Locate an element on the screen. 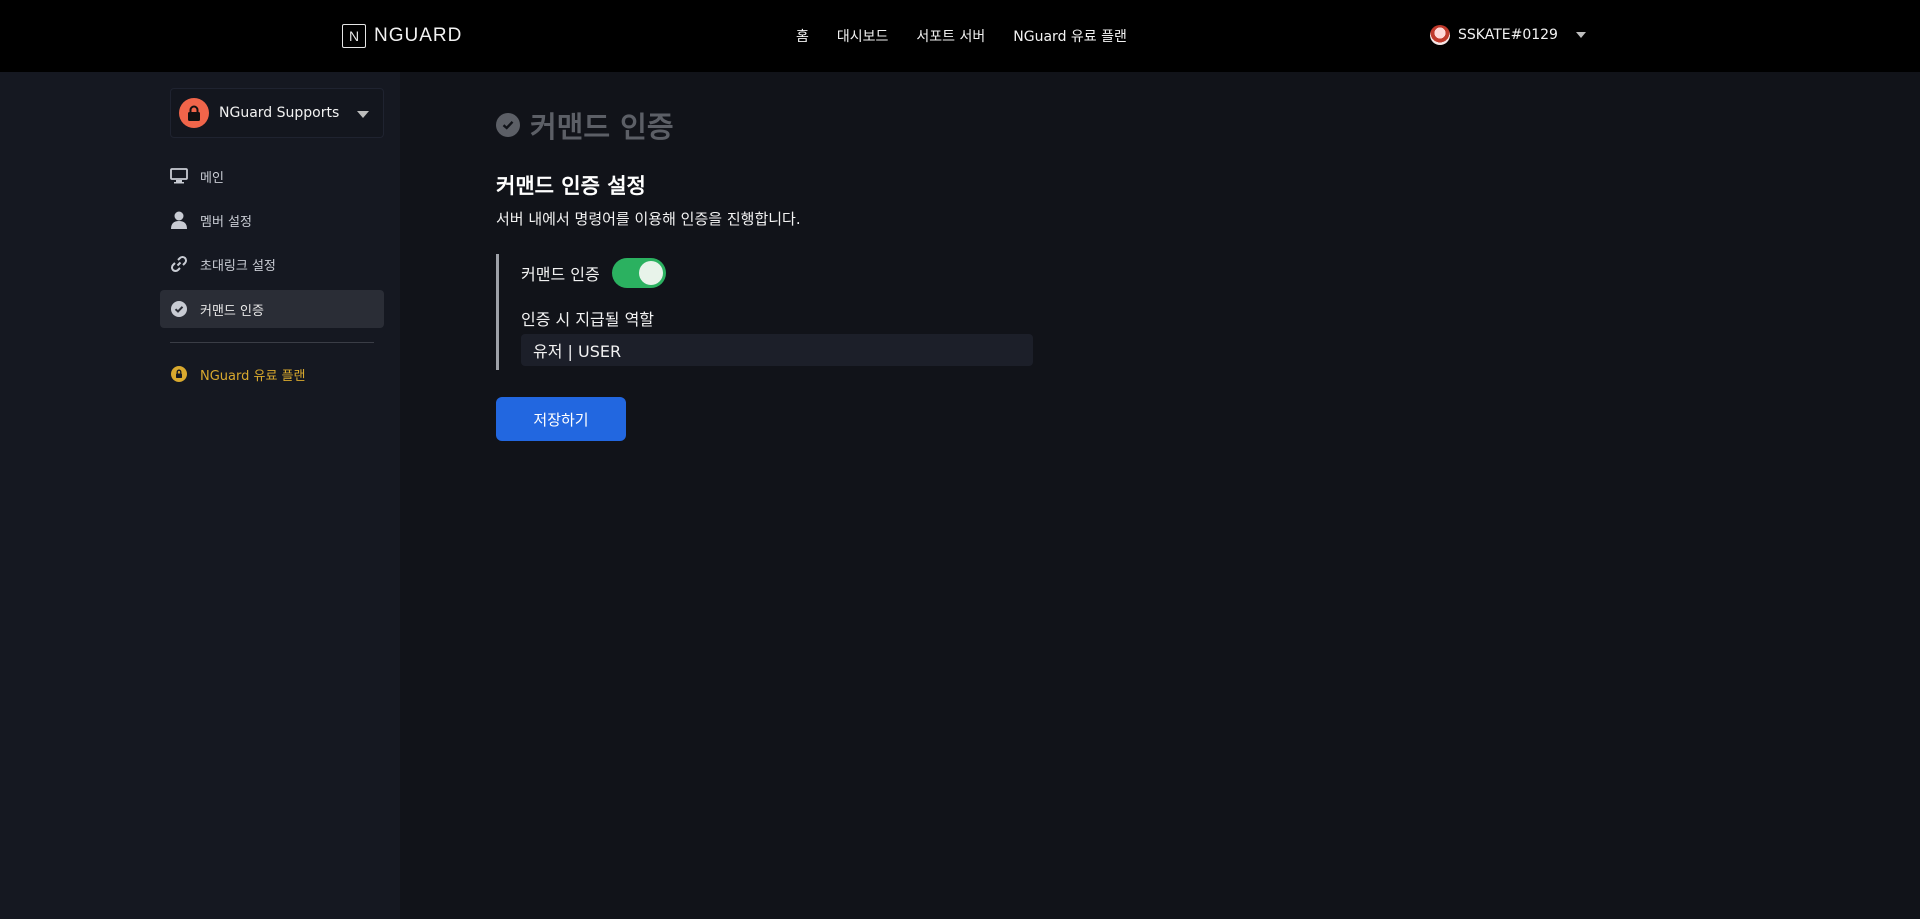  logo-mark: N is located at coordinates (354, 36).